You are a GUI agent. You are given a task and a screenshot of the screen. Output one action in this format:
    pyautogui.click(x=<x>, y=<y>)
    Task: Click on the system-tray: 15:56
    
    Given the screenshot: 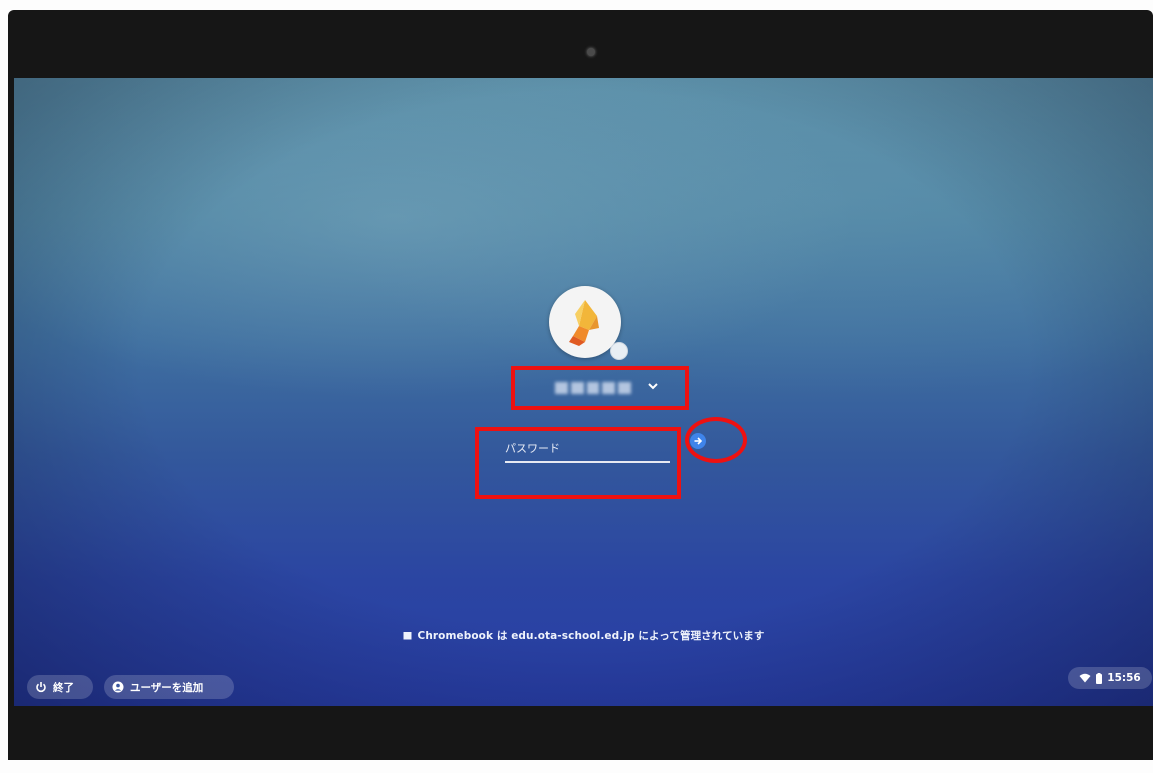 What is the action you would take?
    pyautogui.click(x=1110, y=678)
    